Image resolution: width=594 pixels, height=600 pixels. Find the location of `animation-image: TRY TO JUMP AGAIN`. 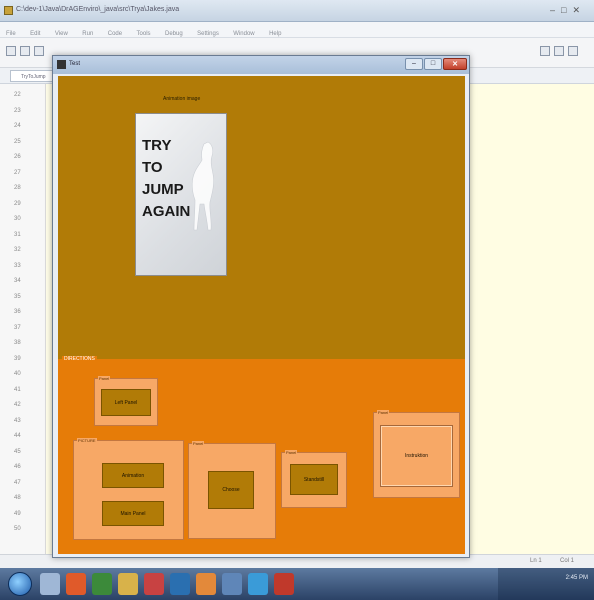

animation-image: TRY TO JUMP AGAIN is located at coordinates (181, 194).